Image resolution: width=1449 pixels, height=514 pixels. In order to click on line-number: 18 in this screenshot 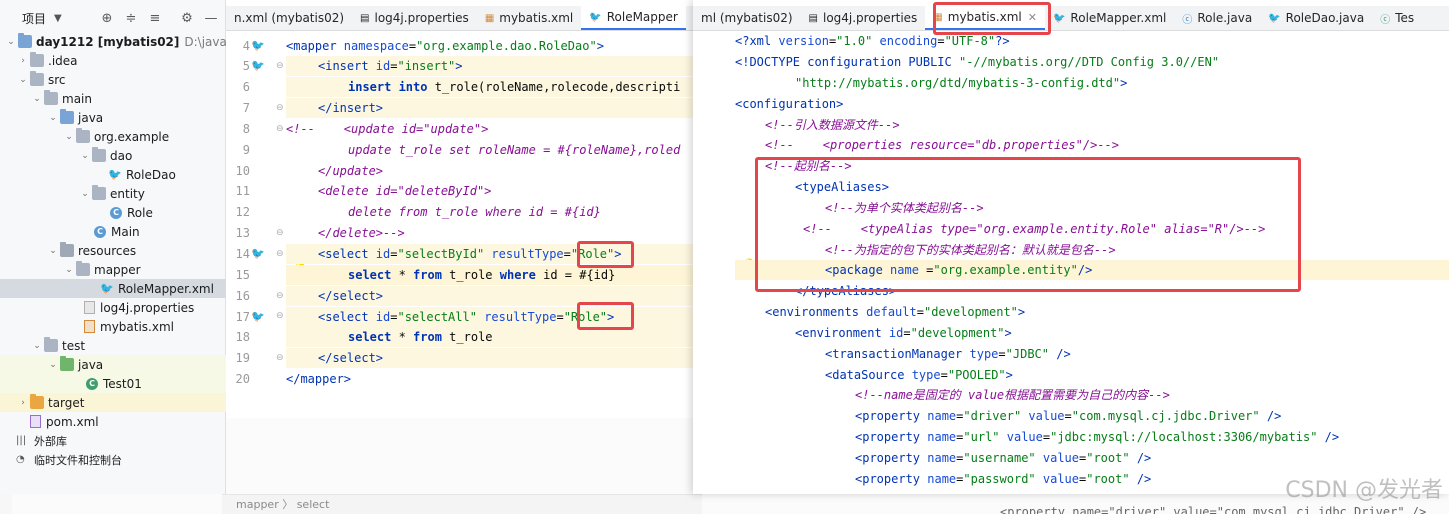, I will do `click(242, 337)`.